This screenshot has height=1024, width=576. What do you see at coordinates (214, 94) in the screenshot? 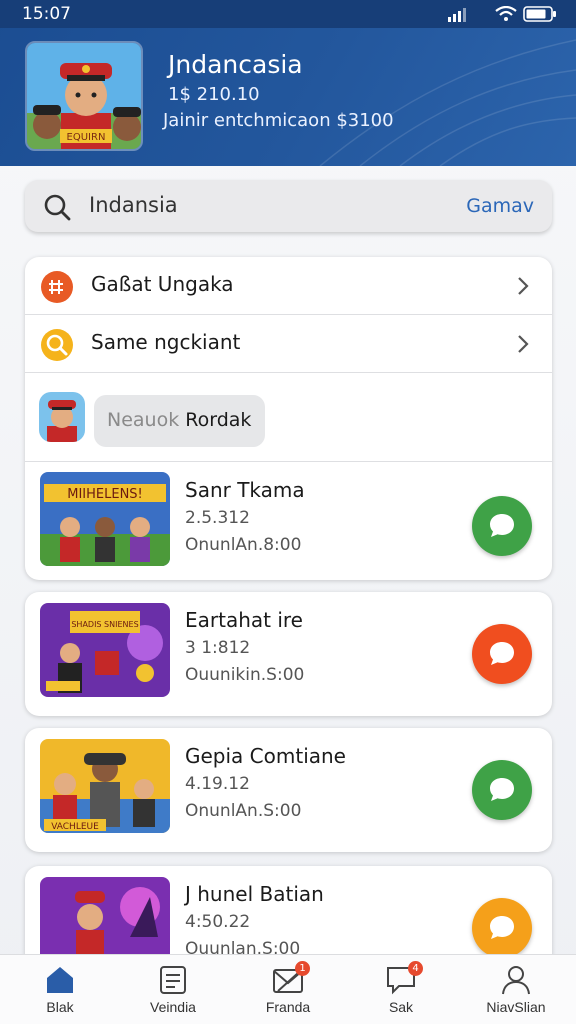
I see `header-price: 1$ 210.10` at bounding box center [214, 94].